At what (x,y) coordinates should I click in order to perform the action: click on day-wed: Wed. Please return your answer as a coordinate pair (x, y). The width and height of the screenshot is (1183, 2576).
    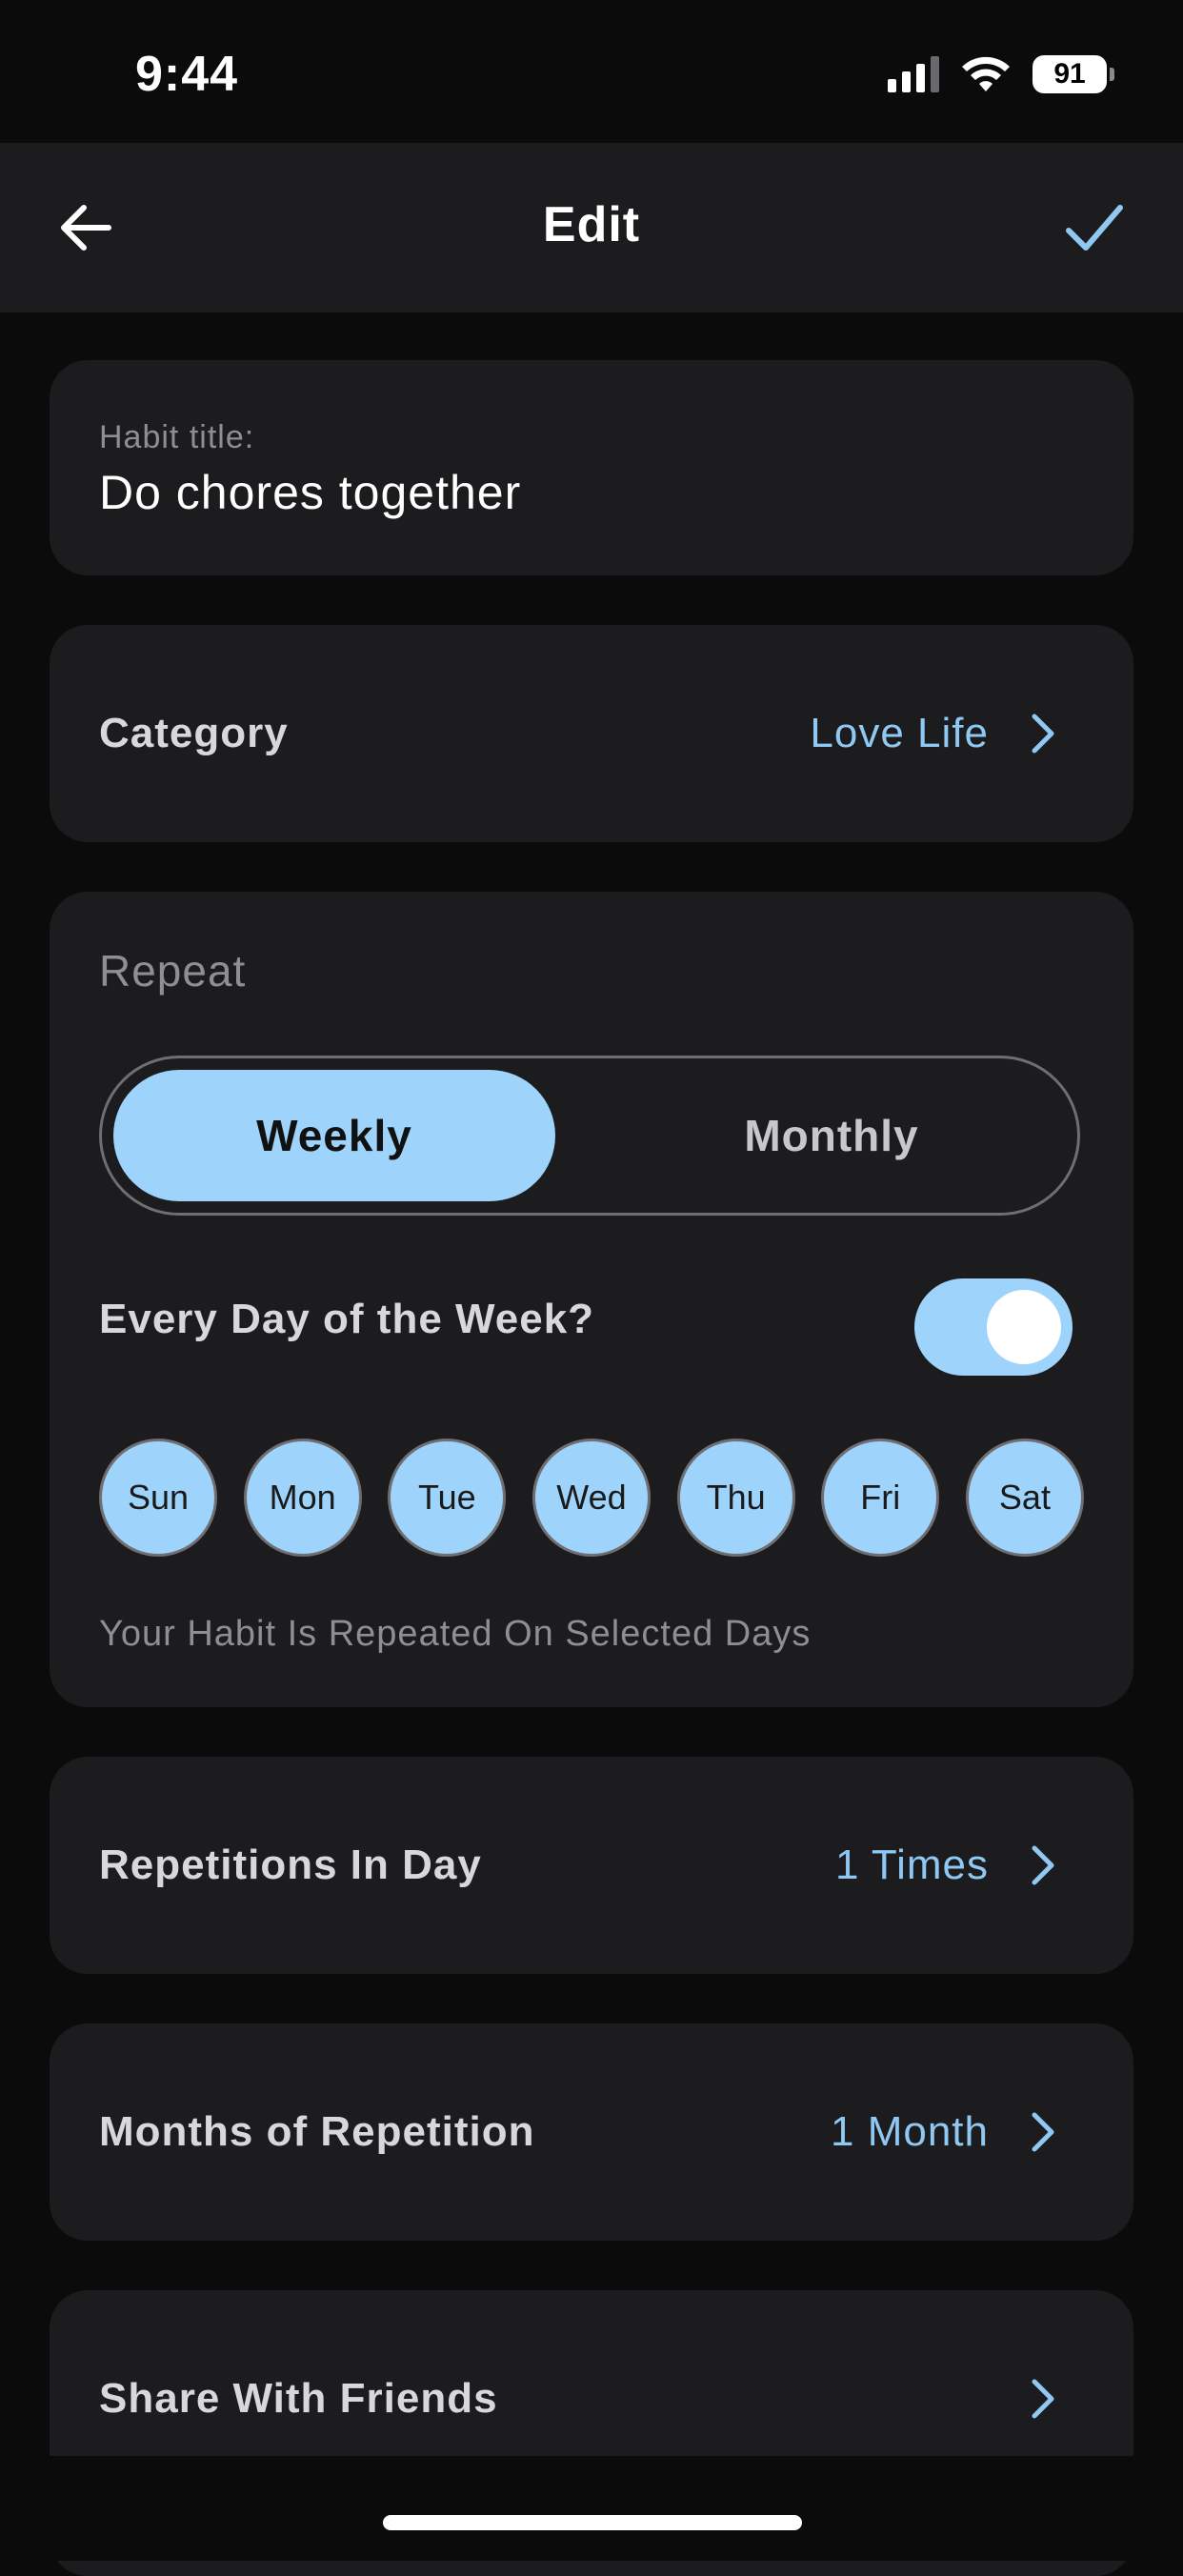
    Looking at the image, I should click on (591, 1498).